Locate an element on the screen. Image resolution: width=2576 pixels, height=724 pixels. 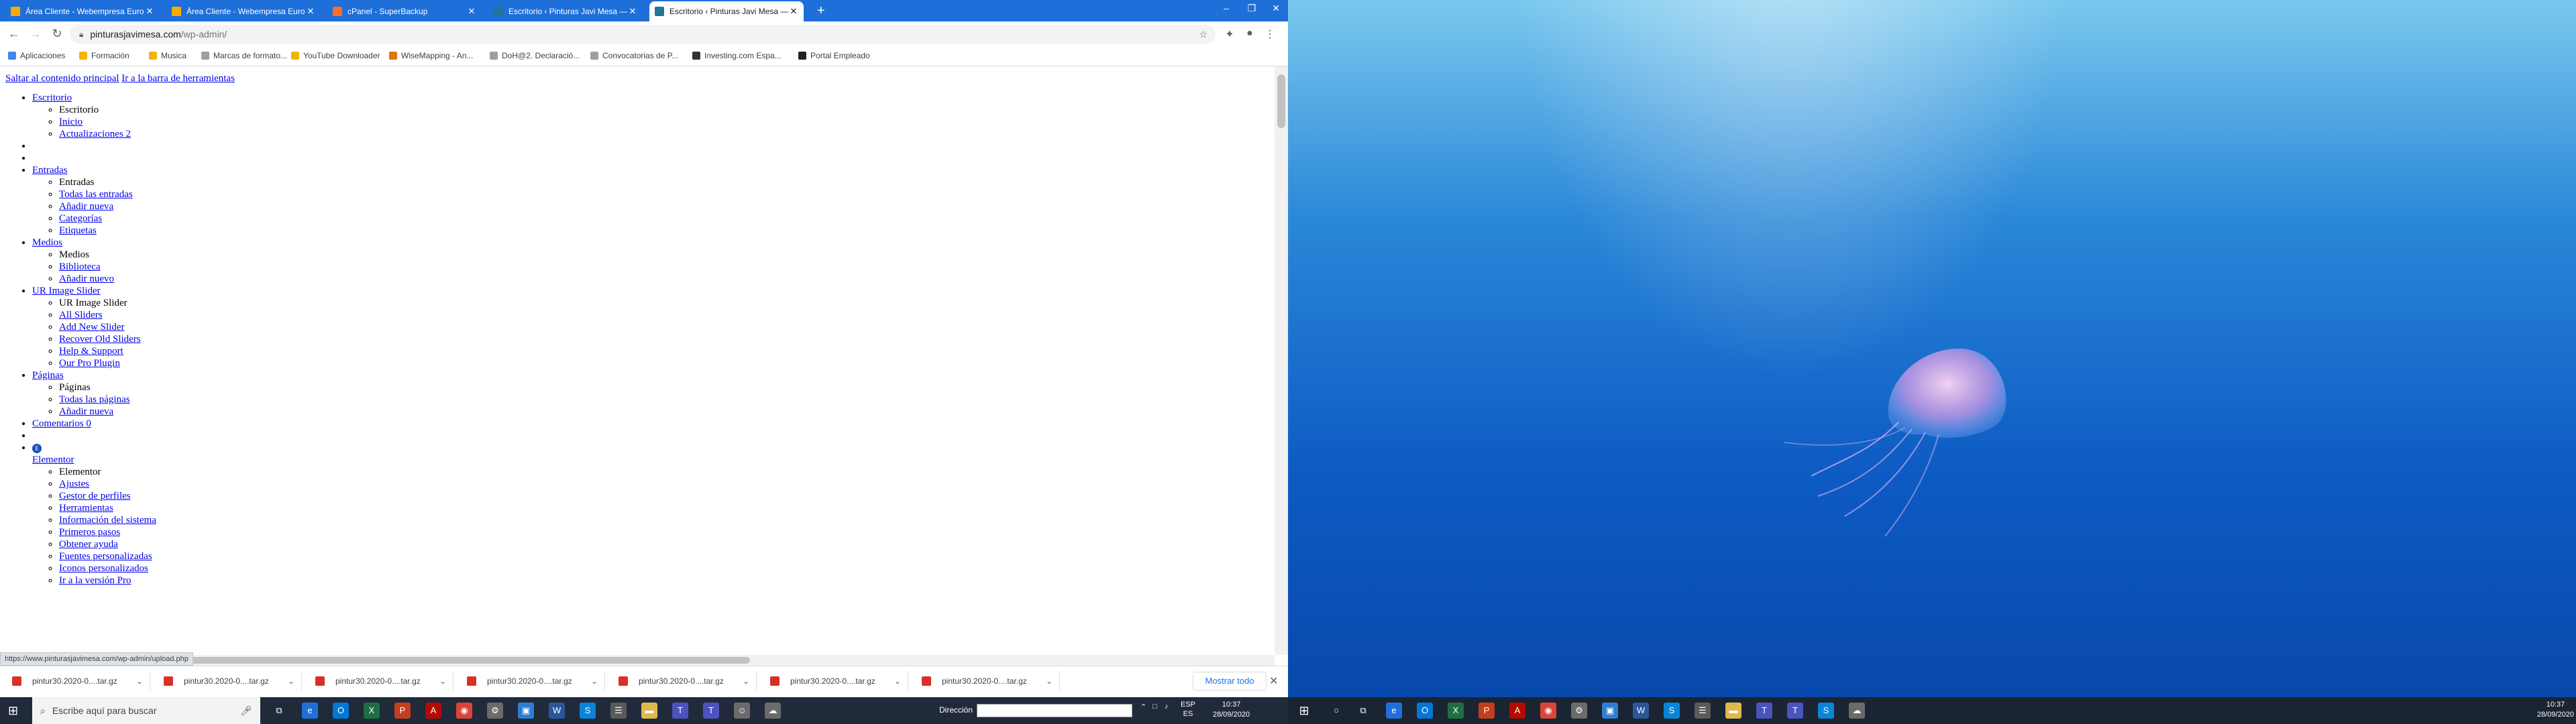
admin-submenu-link: Recover Old Sliders is located at coordinates (100, 339).